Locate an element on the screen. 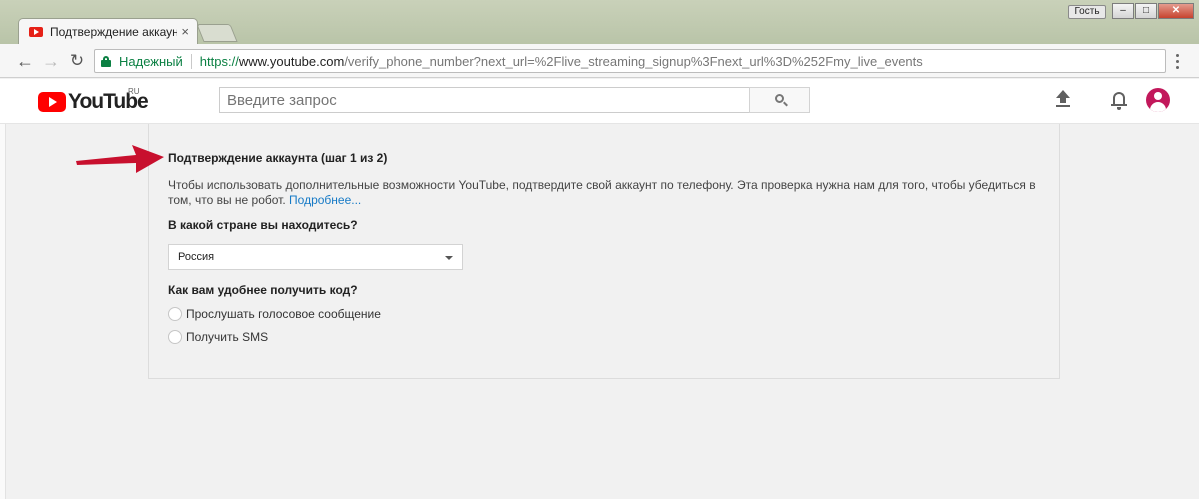 This screenshot has height=499, width=1199. youtube-logo: YouTube RU is located at coordinates (93, 100).